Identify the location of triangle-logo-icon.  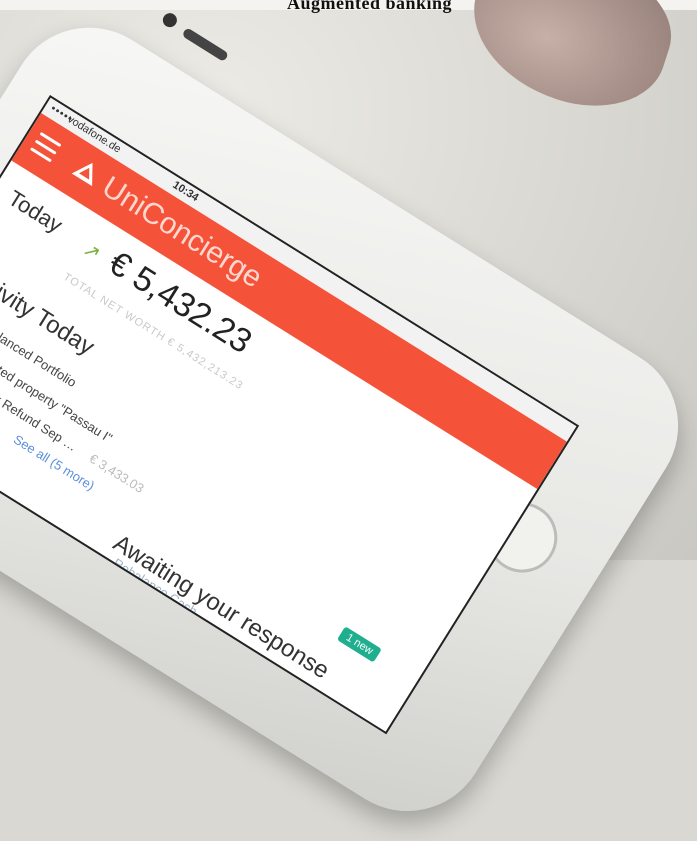
(87, 171).